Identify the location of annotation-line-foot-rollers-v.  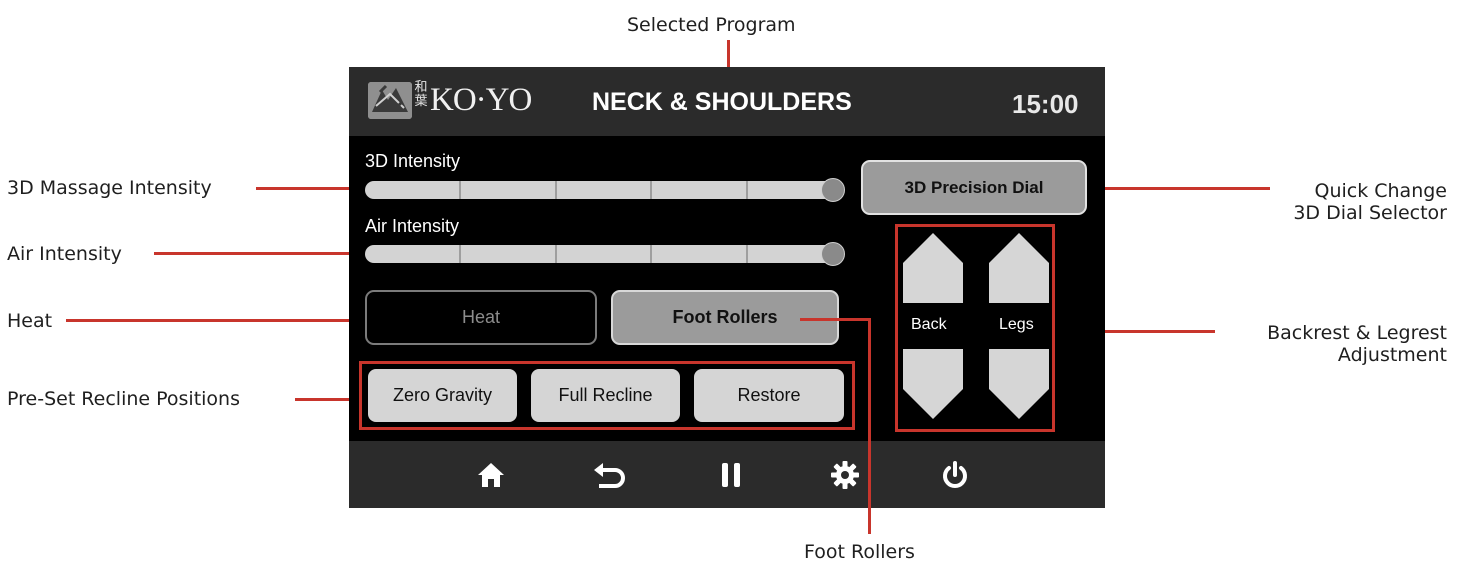
(869, 426).